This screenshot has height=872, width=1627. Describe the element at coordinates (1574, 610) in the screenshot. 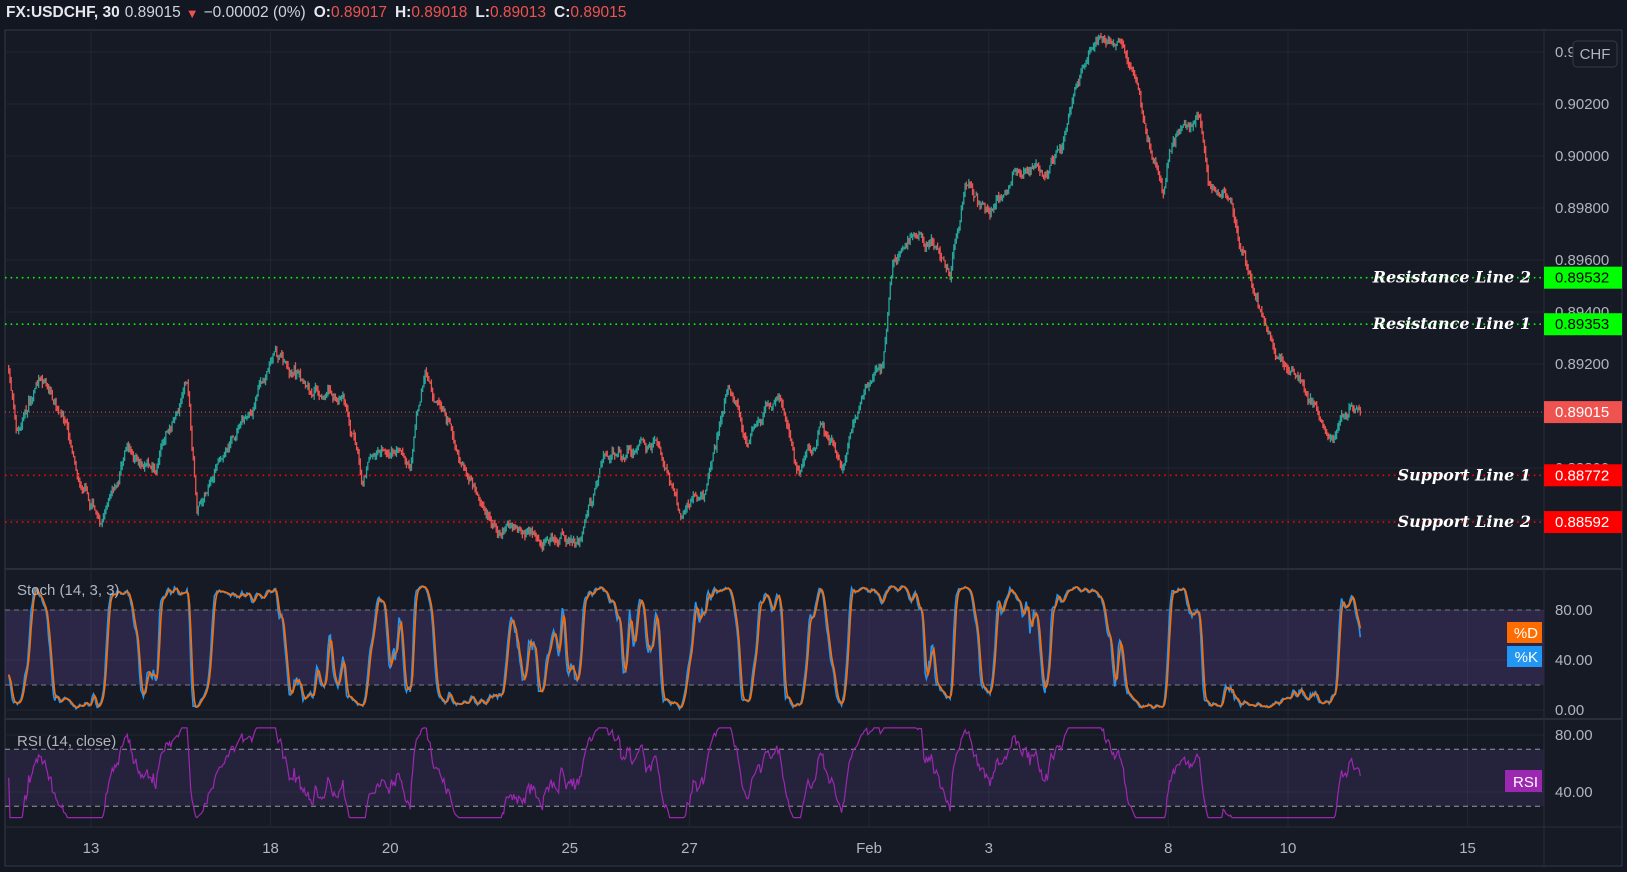

I see `stoch-tick-label: 80.00` at that location.